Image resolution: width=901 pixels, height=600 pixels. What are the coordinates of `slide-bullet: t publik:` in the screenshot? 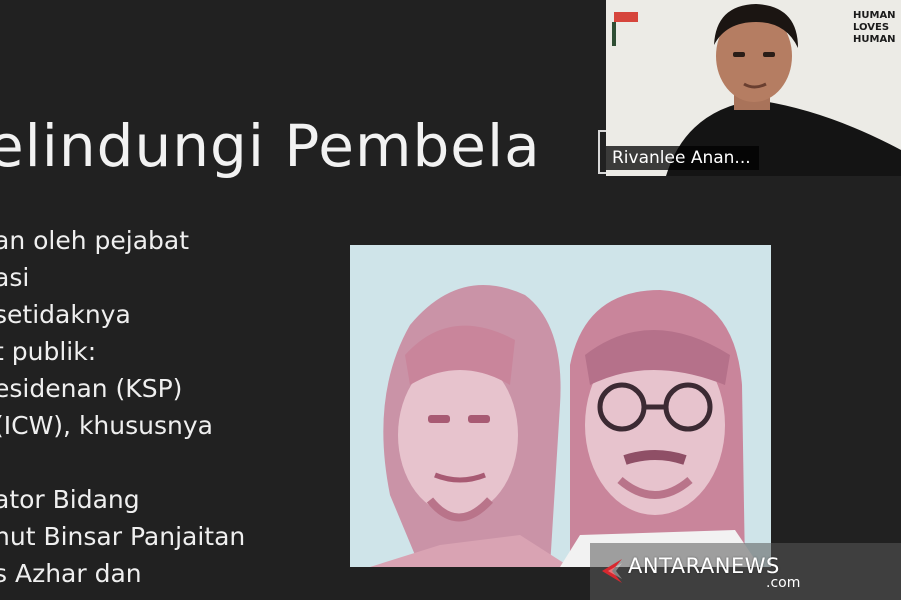 It's located at (48, 351).